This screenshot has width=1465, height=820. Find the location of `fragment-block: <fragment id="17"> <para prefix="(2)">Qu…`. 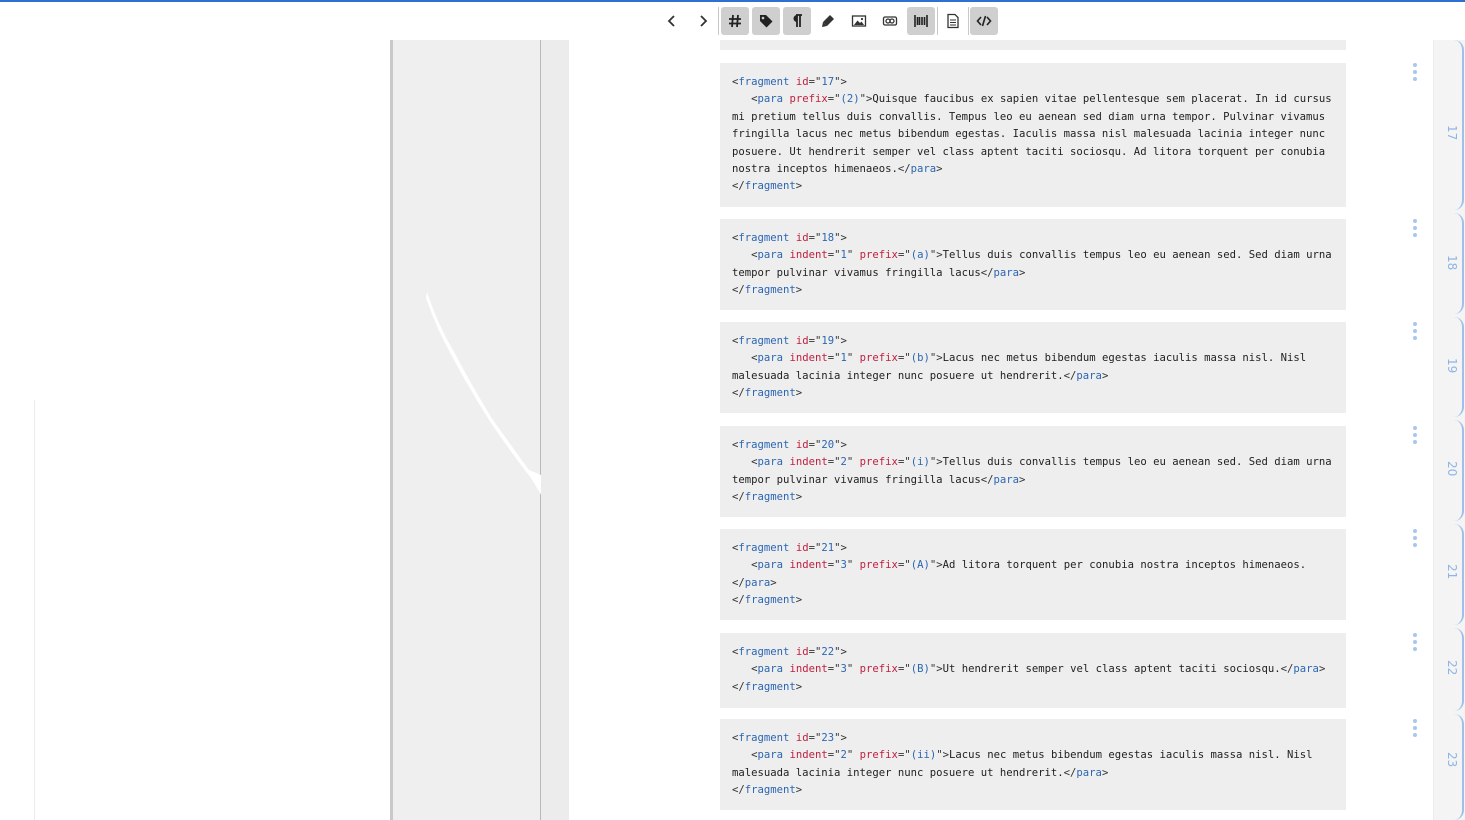

fragment-block: <fragment id="17"> <para prefix="(2)">Qu… is located at coordinates (1033, 135).